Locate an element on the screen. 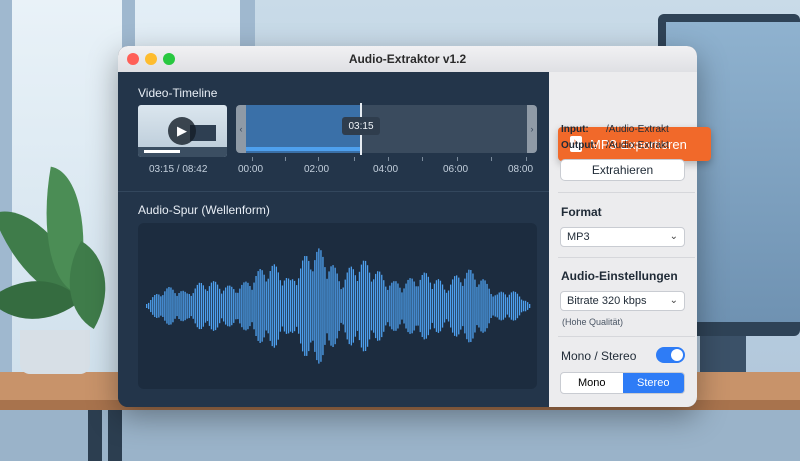 This screenshot has height=461, width=800. monitor-stand is located at coordinates (723, 356).